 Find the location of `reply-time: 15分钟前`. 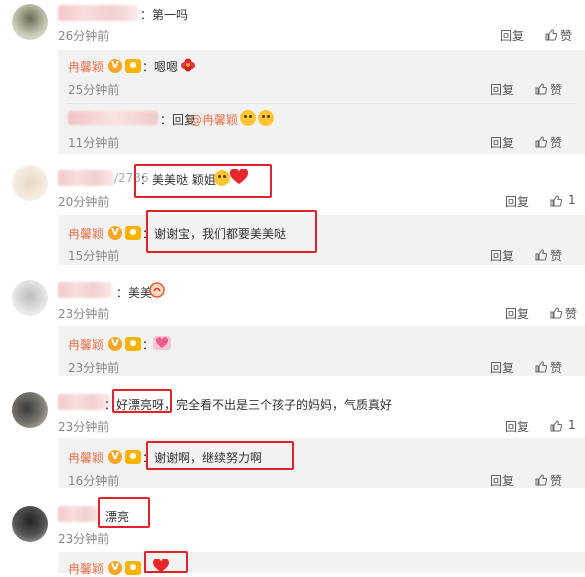

reply-time: 15分钟前 is located at coordinates (94, 256).